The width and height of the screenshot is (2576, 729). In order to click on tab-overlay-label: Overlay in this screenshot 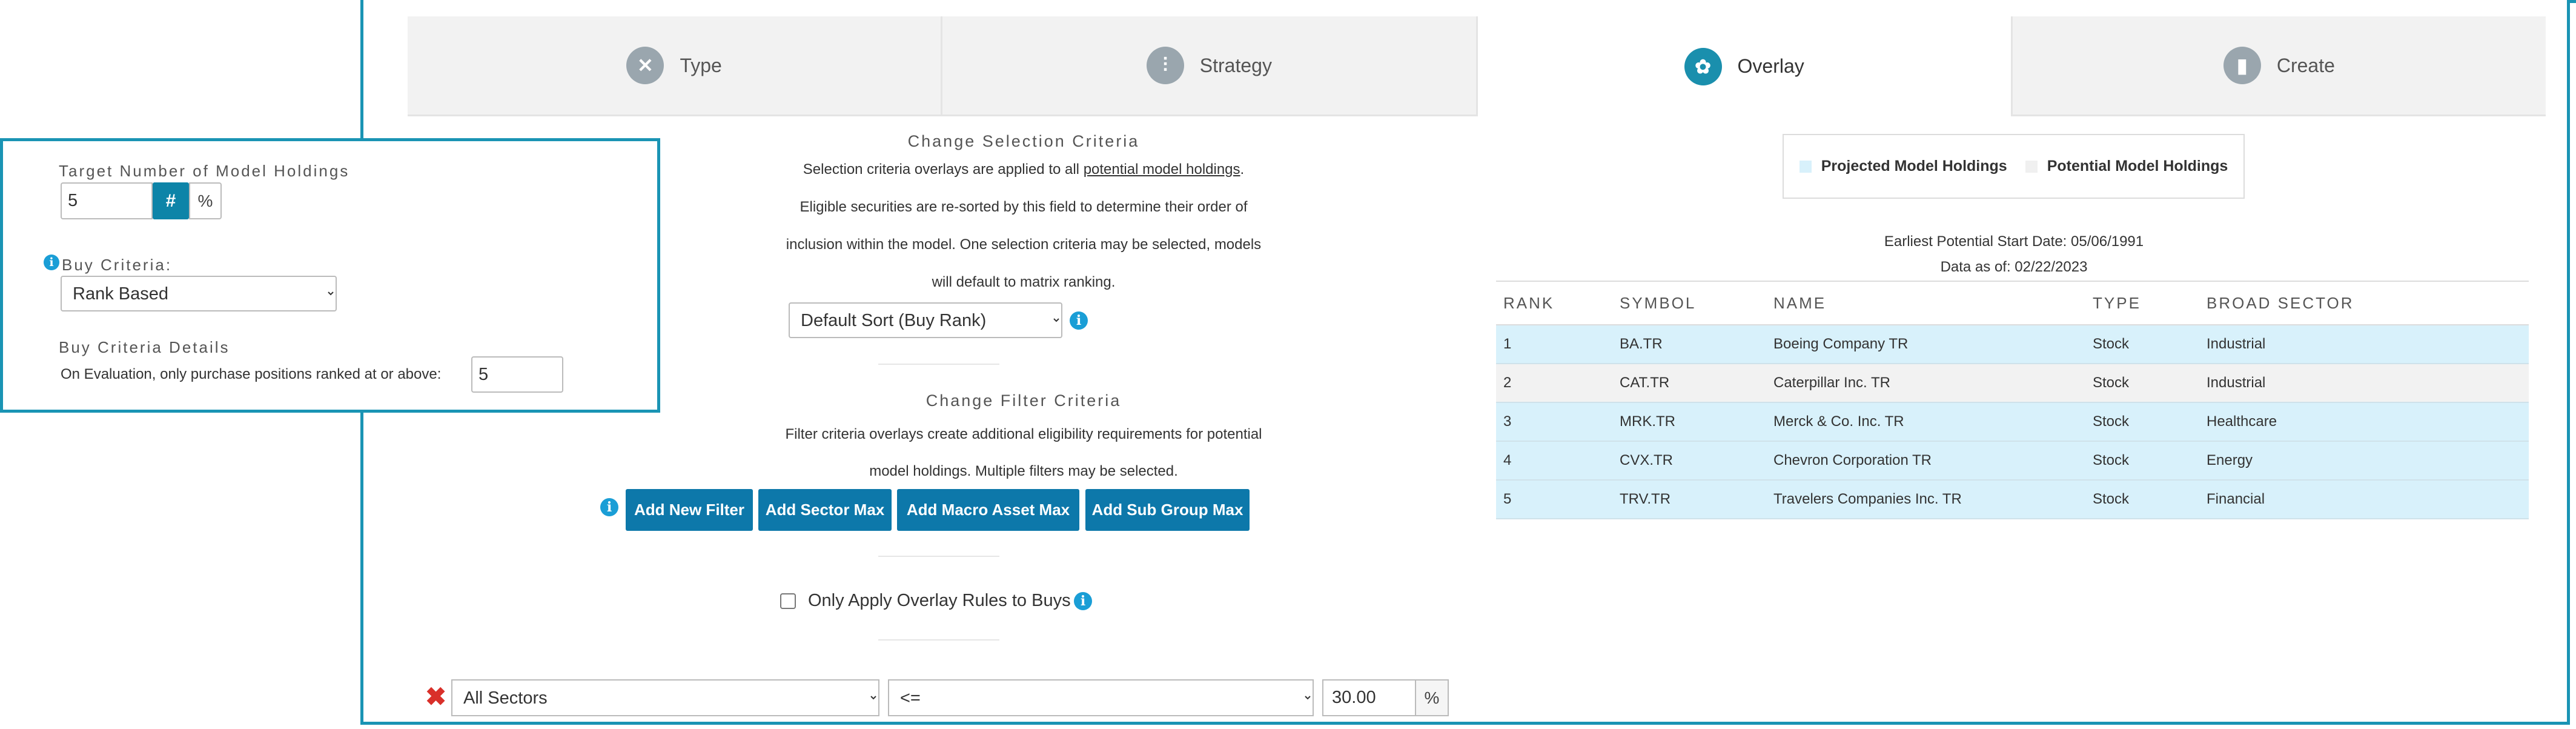, I will do `click(1770, 66)`.